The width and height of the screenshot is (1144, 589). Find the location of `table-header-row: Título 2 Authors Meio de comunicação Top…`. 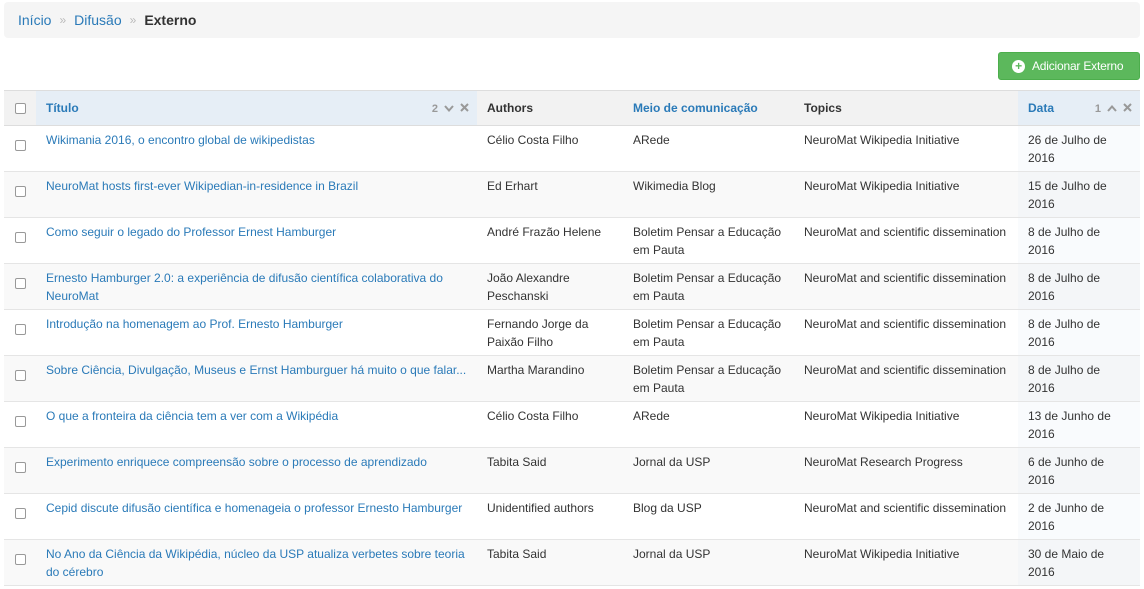

table-header-row: Título 2 Authors Meio de comunicação Top… is located at coordinates (572, 108).